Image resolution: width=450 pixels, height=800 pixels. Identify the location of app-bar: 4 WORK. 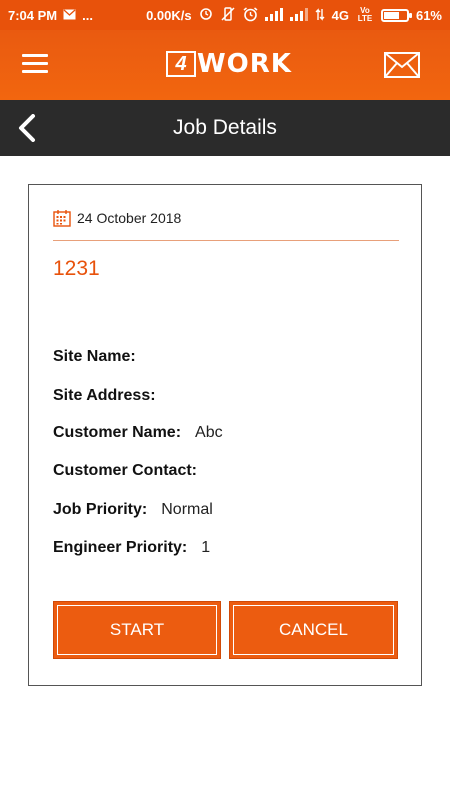
(225, 65).